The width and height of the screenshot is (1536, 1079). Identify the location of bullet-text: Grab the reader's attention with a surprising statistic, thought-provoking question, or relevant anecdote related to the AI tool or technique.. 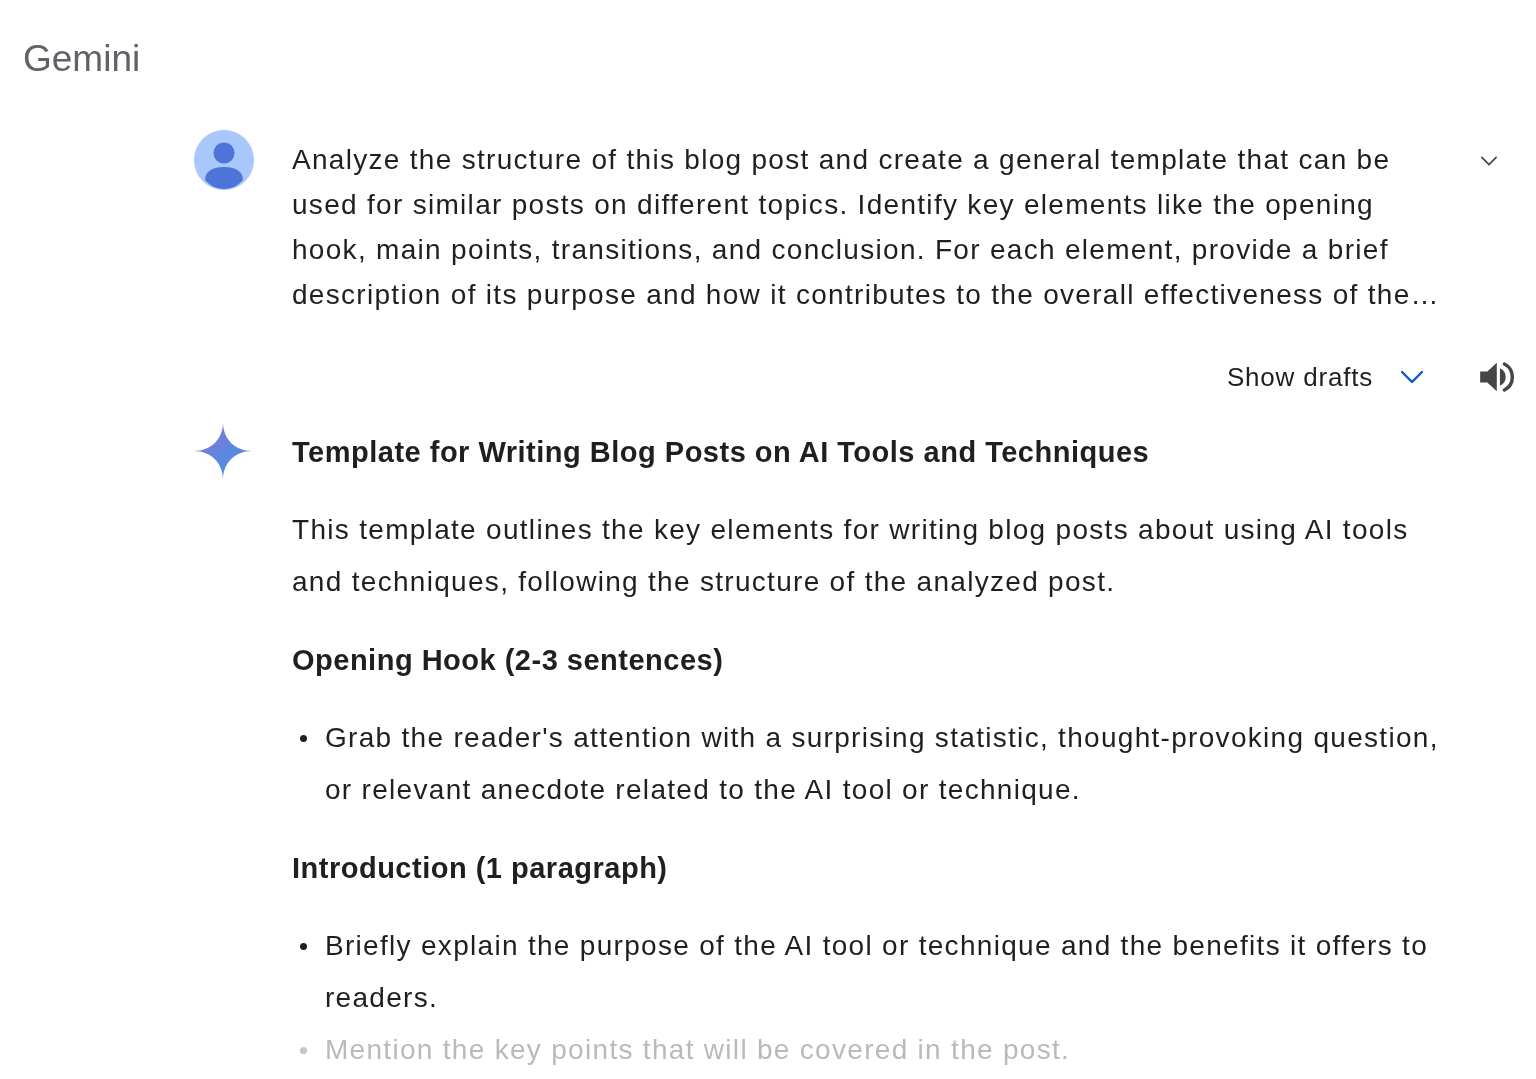
(882, 764).